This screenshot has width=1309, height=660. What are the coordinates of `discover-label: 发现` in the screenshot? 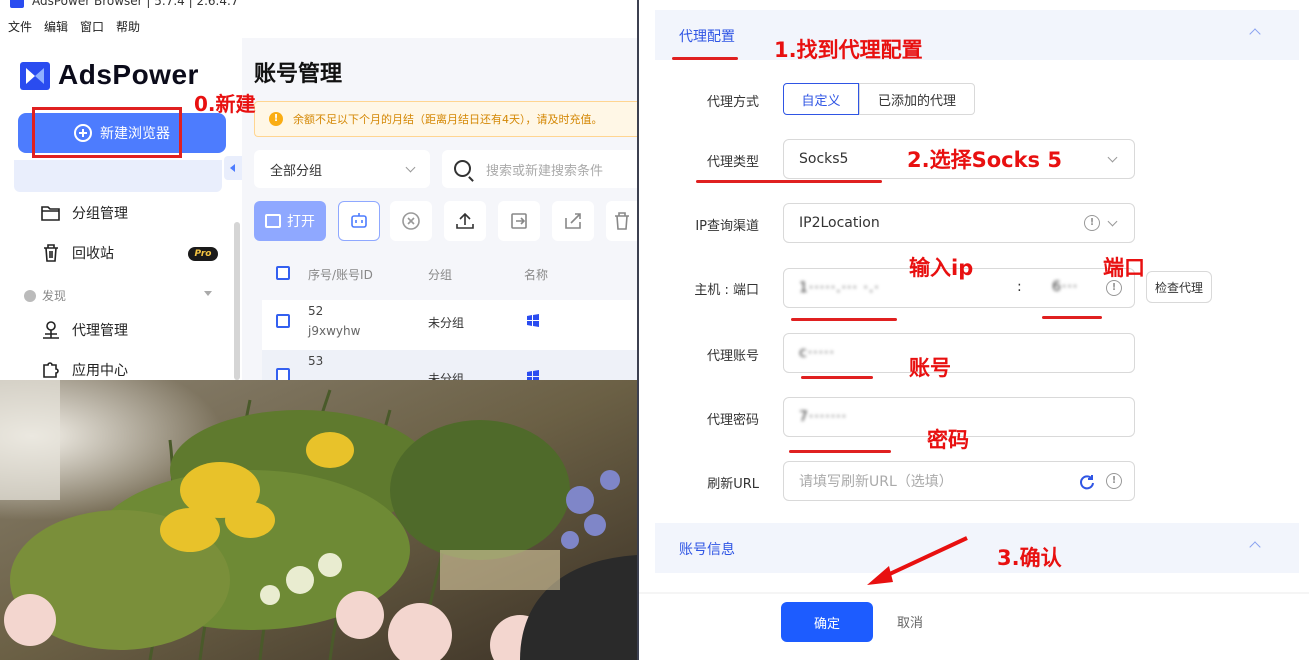 It's located at (54, 296).